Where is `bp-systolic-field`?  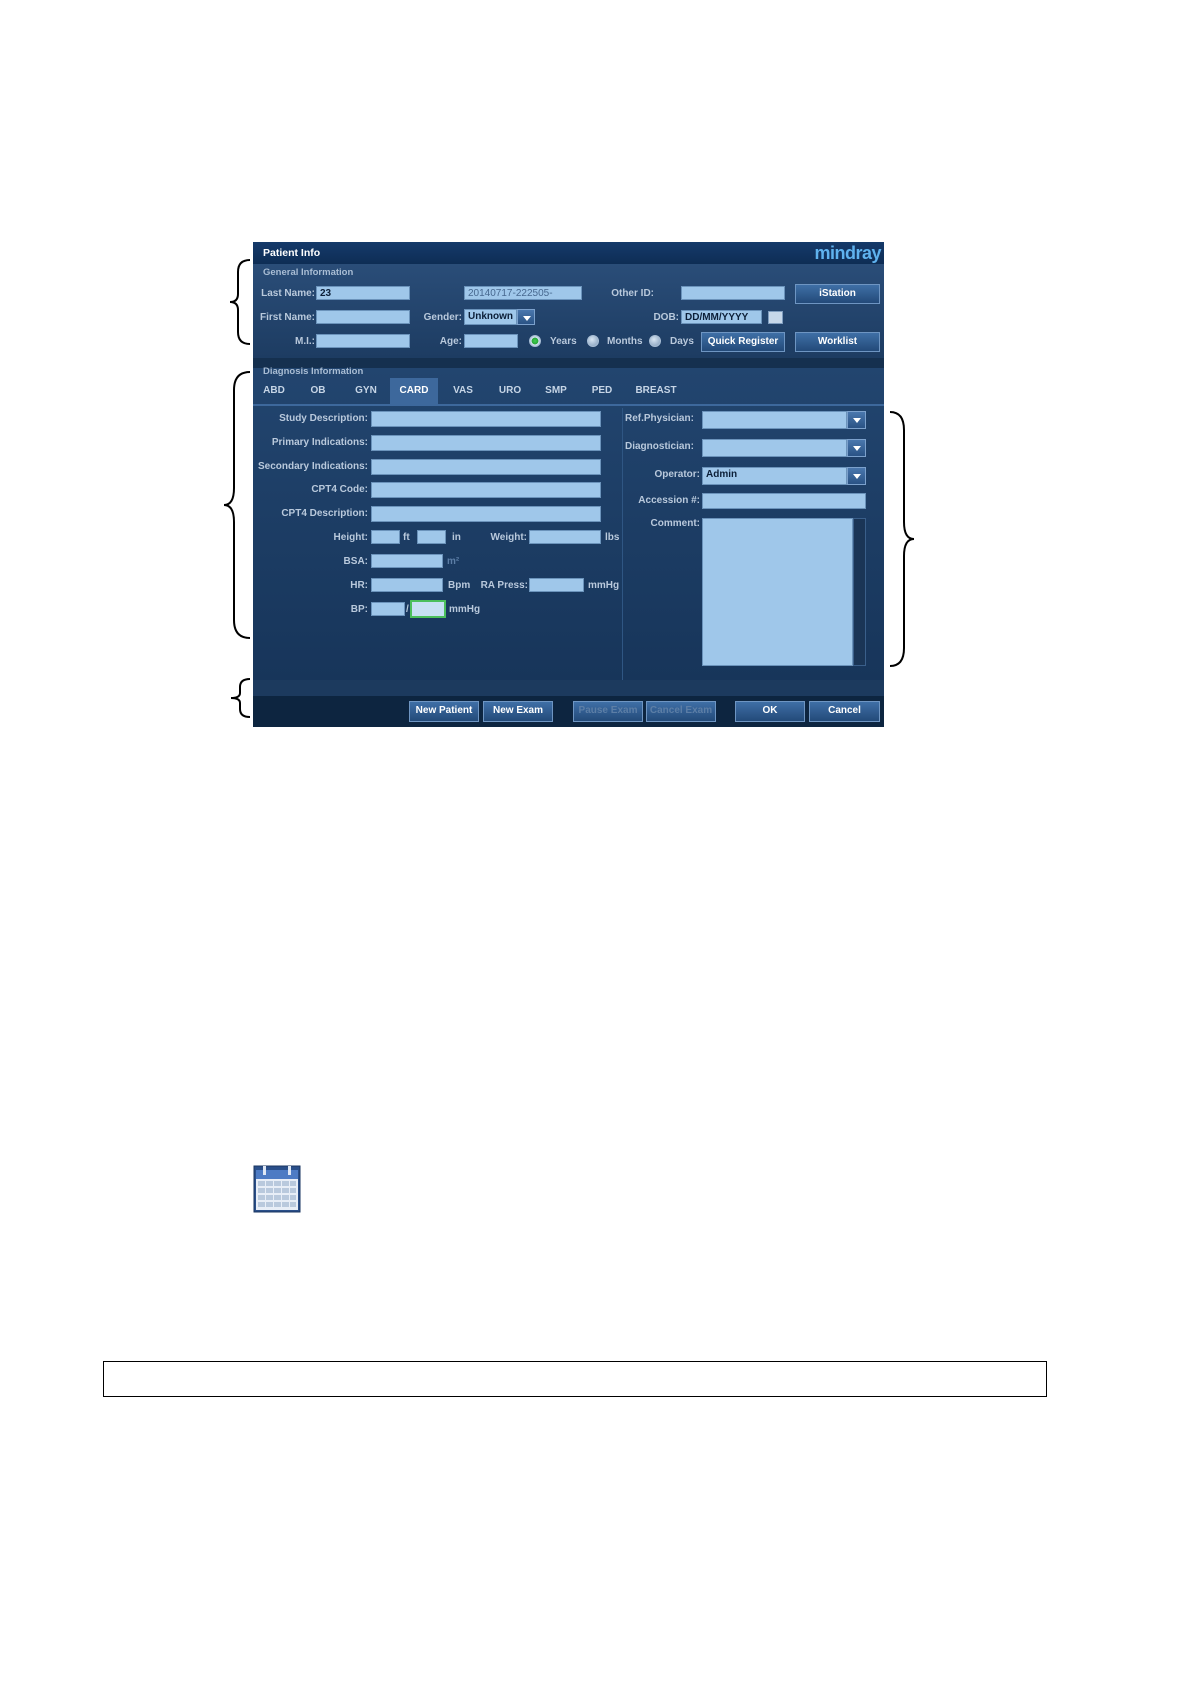 bp-systolic-field is located at coordinates (388, 609).